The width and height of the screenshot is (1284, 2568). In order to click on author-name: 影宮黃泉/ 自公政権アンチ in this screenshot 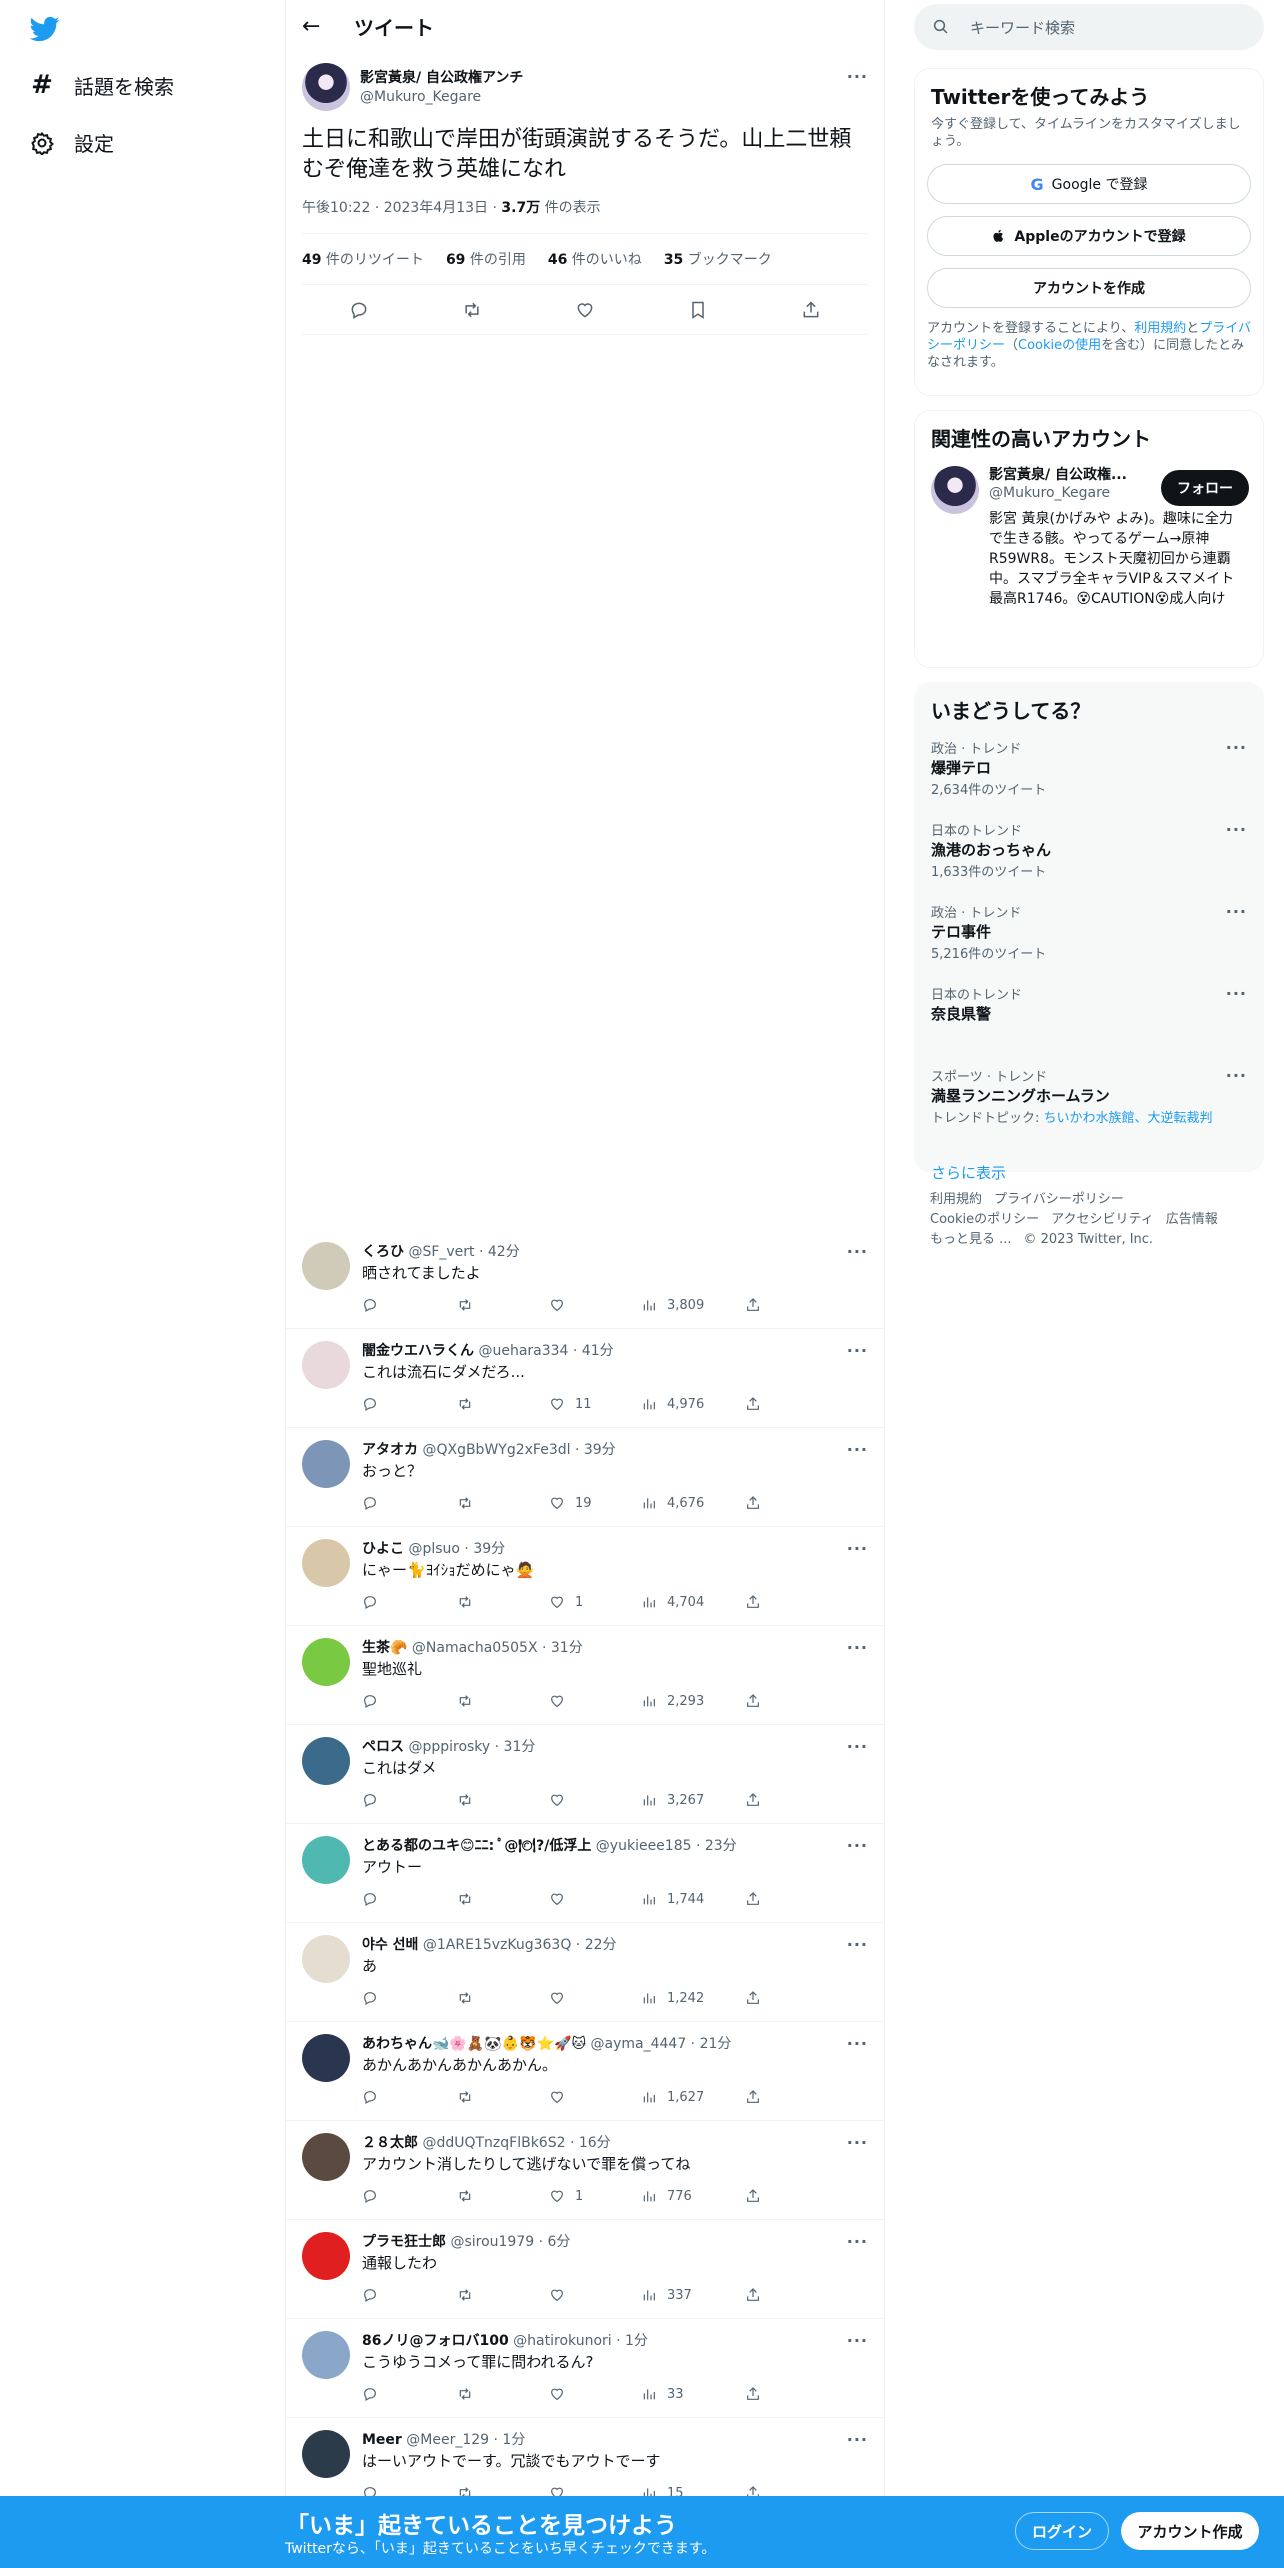, I will do `click(441, 78)`.